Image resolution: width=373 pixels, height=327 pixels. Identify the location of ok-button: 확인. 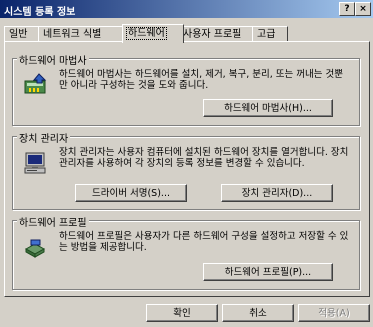
(182, 313).